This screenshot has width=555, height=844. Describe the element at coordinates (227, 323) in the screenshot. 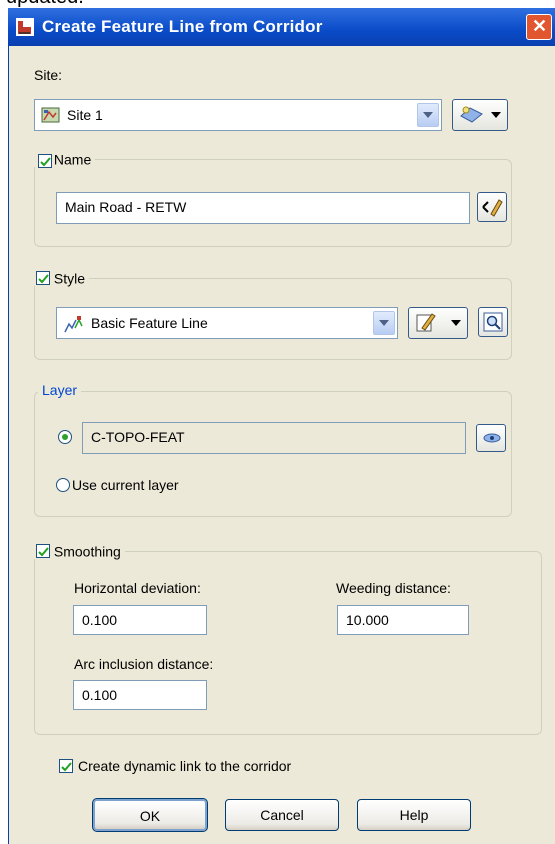

I see `style-dropdown: Basic Feature Line` at that location.